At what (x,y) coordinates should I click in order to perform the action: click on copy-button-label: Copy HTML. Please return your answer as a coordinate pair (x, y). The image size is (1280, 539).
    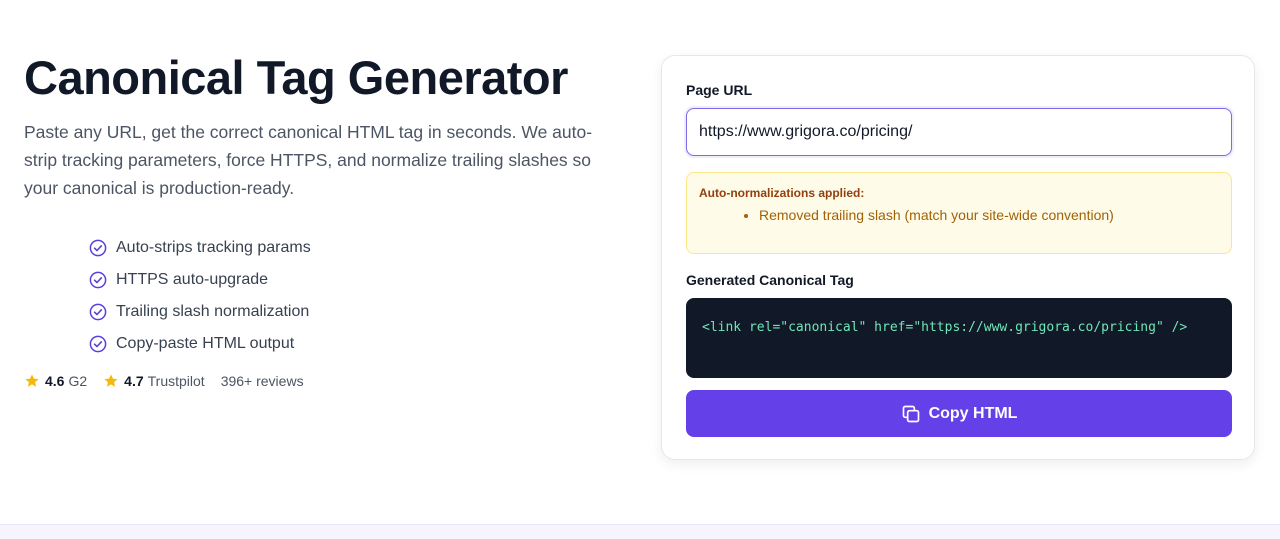
    Looking at the image, I should click on (973, 413).